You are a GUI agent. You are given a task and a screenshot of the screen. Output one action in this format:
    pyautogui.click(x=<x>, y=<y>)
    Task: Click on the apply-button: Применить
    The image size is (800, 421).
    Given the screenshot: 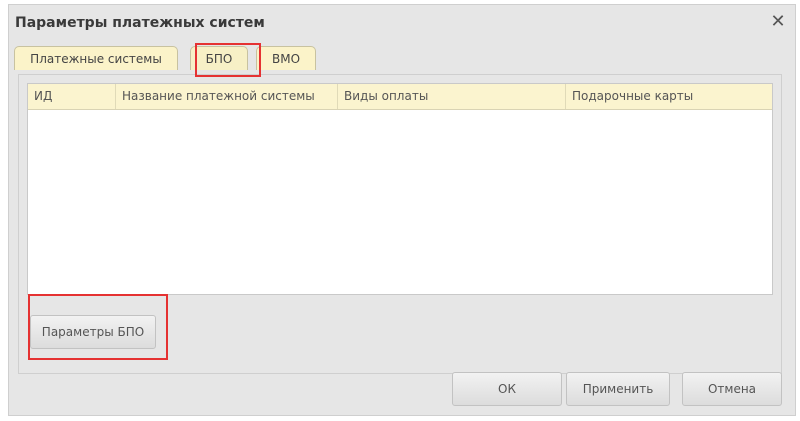 What is the action you would take?
    pyautogui.click(x=618, y=389)
    